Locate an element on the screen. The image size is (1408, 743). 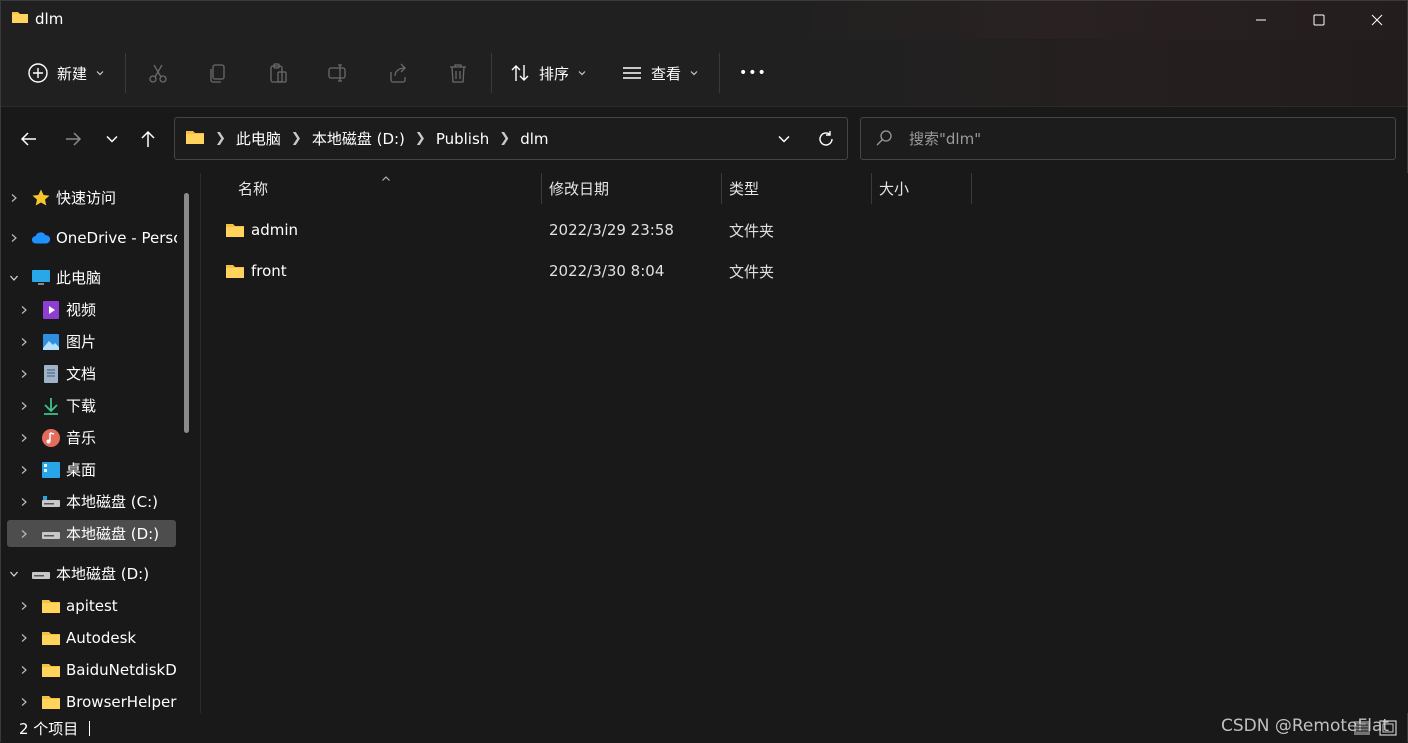
minimize-button is located at coordinates (1261, 20).